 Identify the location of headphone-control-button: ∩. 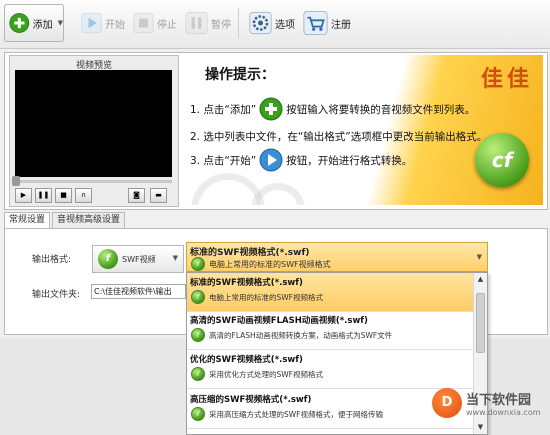
(83, 195).